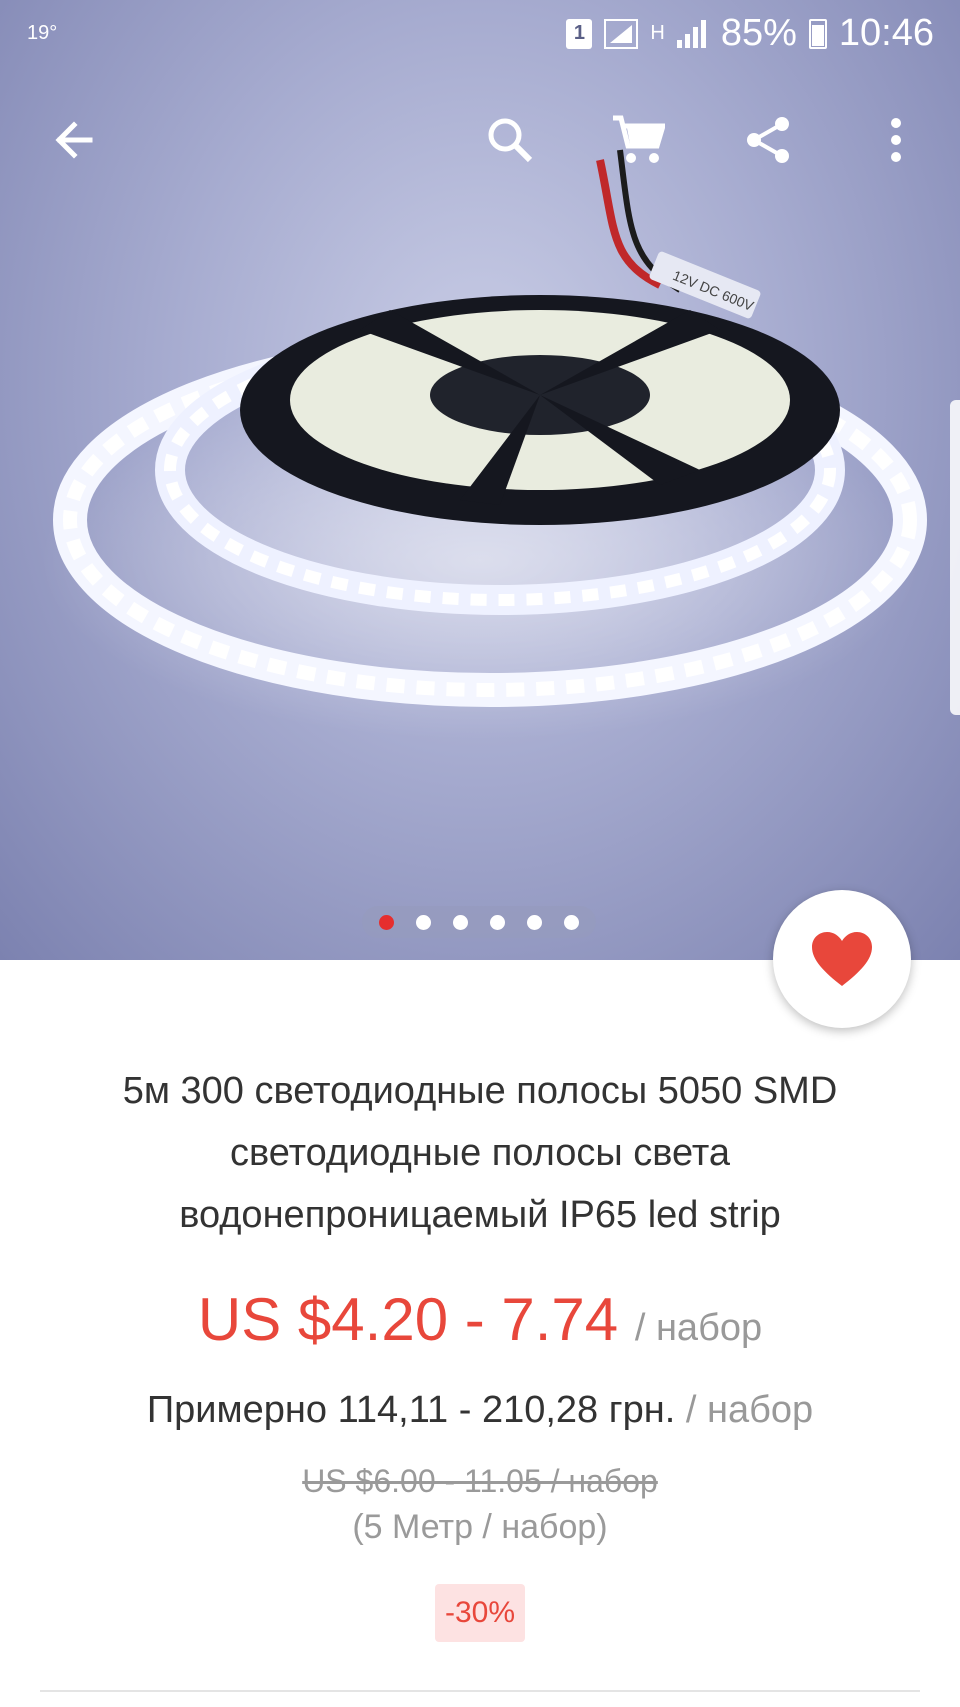  I want to click on approx-price-row: Примерно 114,11 - 210,28 грн. / набор, so click(480, 1410).